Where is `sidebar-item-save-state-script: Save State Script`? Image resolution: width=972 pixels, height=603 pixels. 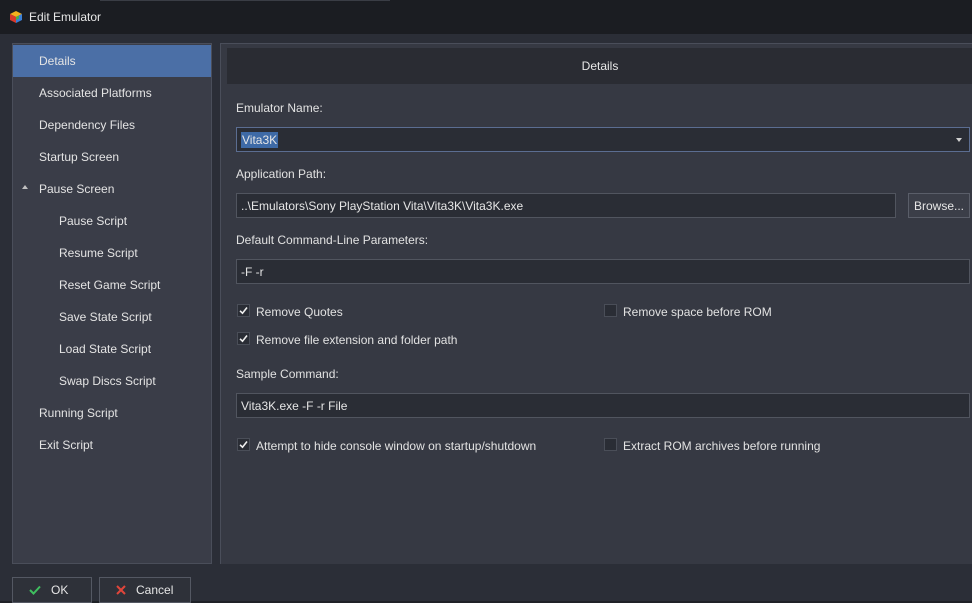
sidebar-item-save-state-script: Save State Script is located at coordinates (112, 317).